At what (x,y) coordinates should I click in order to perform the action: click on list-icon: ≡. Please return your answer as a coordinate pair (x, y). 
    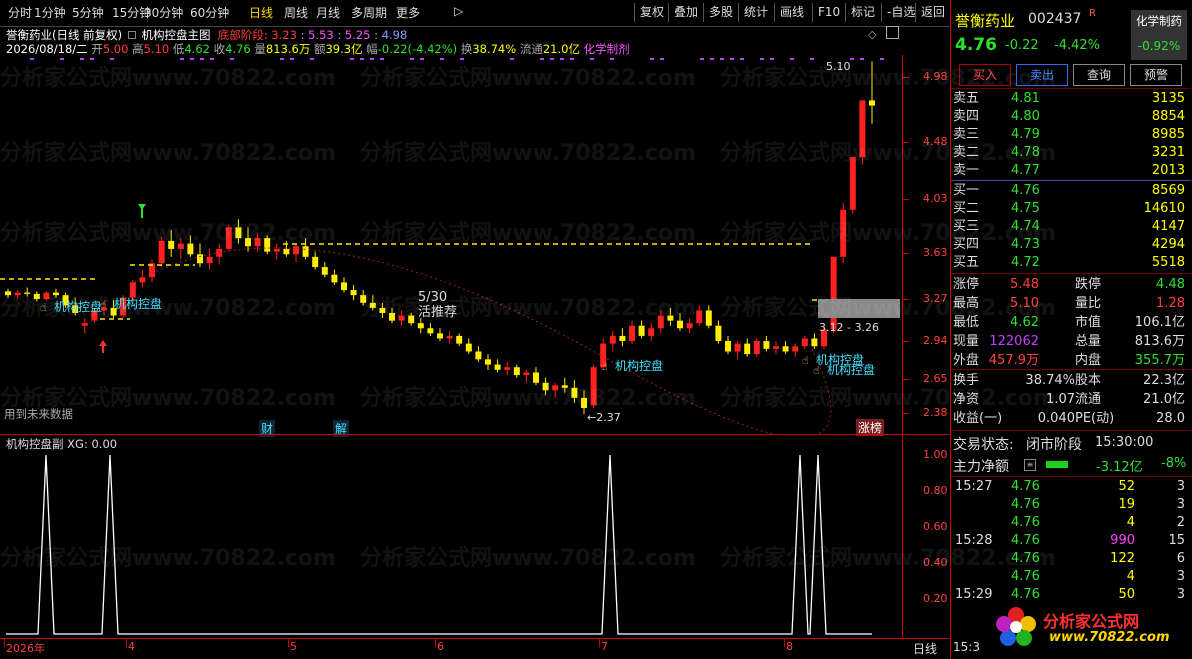
    Looking at the image, I should click on (1030, 465).